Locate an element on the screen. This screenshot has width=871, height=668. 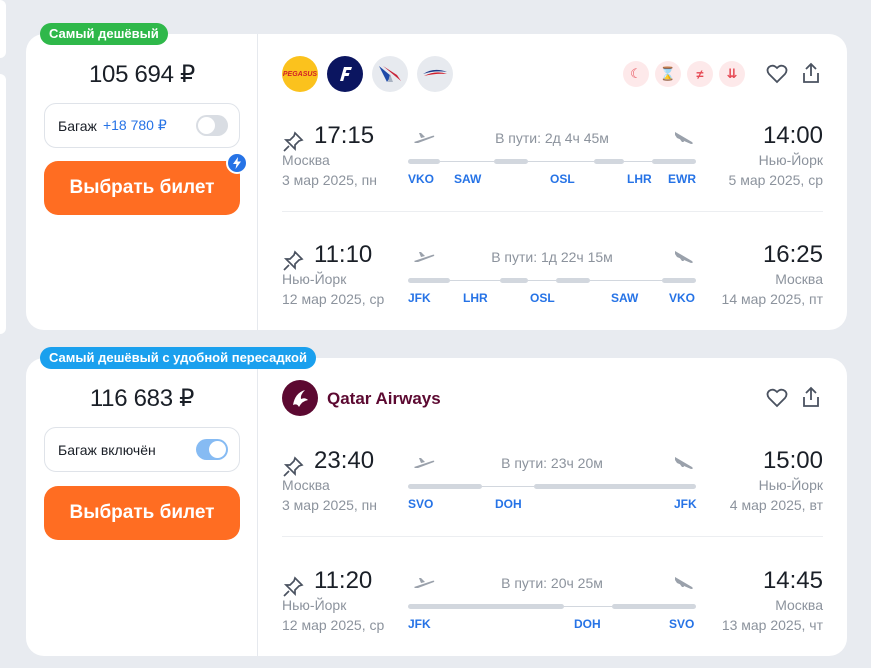
flight-duration: В пути: 23ч 20м is located at coordinates (552, 463).